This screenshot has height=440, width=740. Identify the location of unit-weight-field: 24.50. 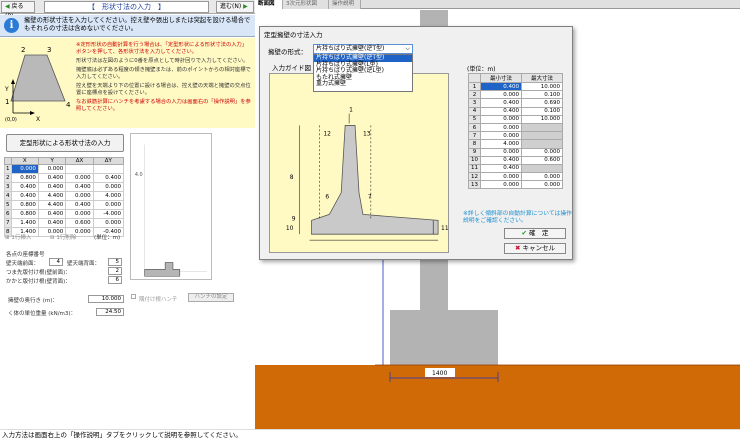
(110, 312).